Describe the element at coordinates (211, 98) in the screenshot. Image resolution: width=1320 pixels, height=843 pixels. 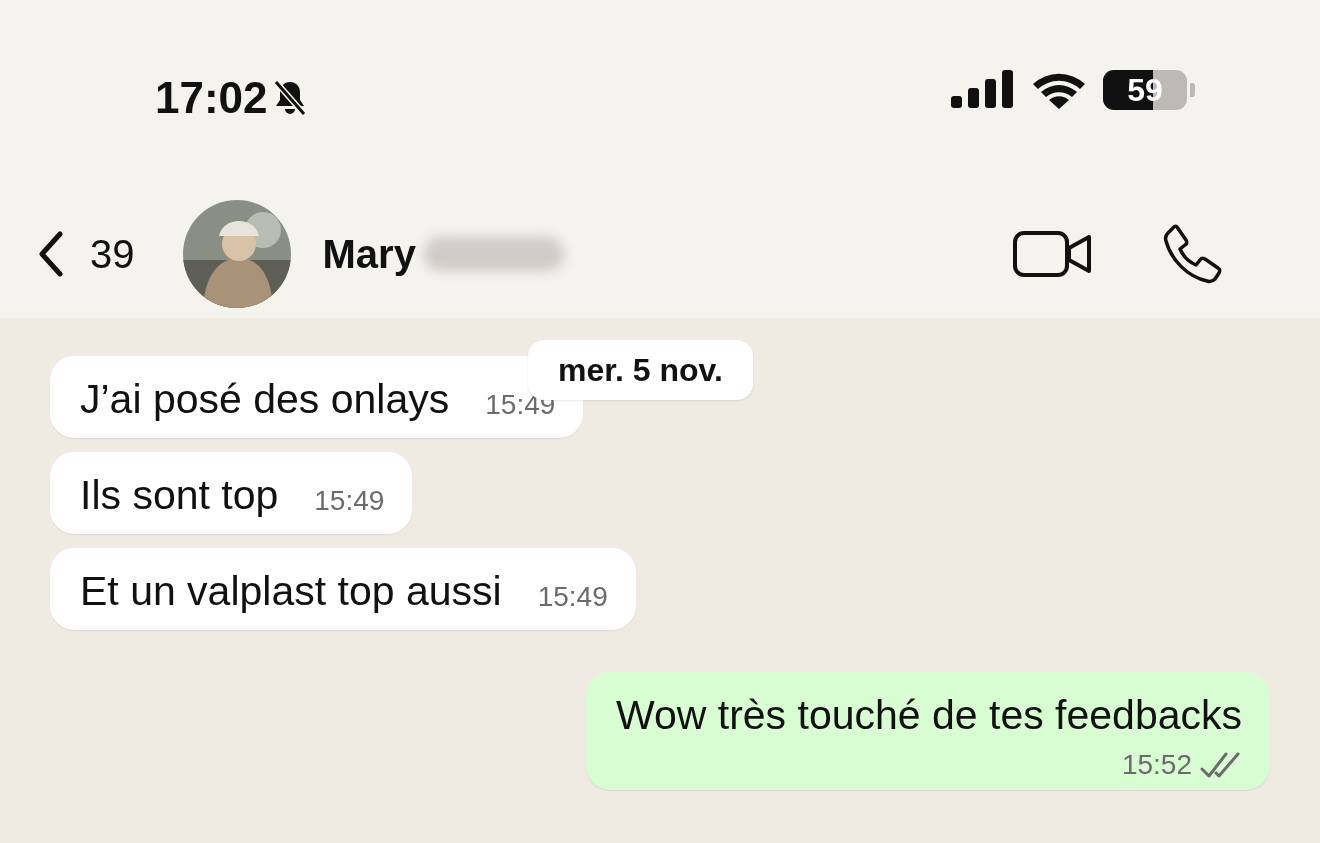
I see `status-time: 17:02` at that location.